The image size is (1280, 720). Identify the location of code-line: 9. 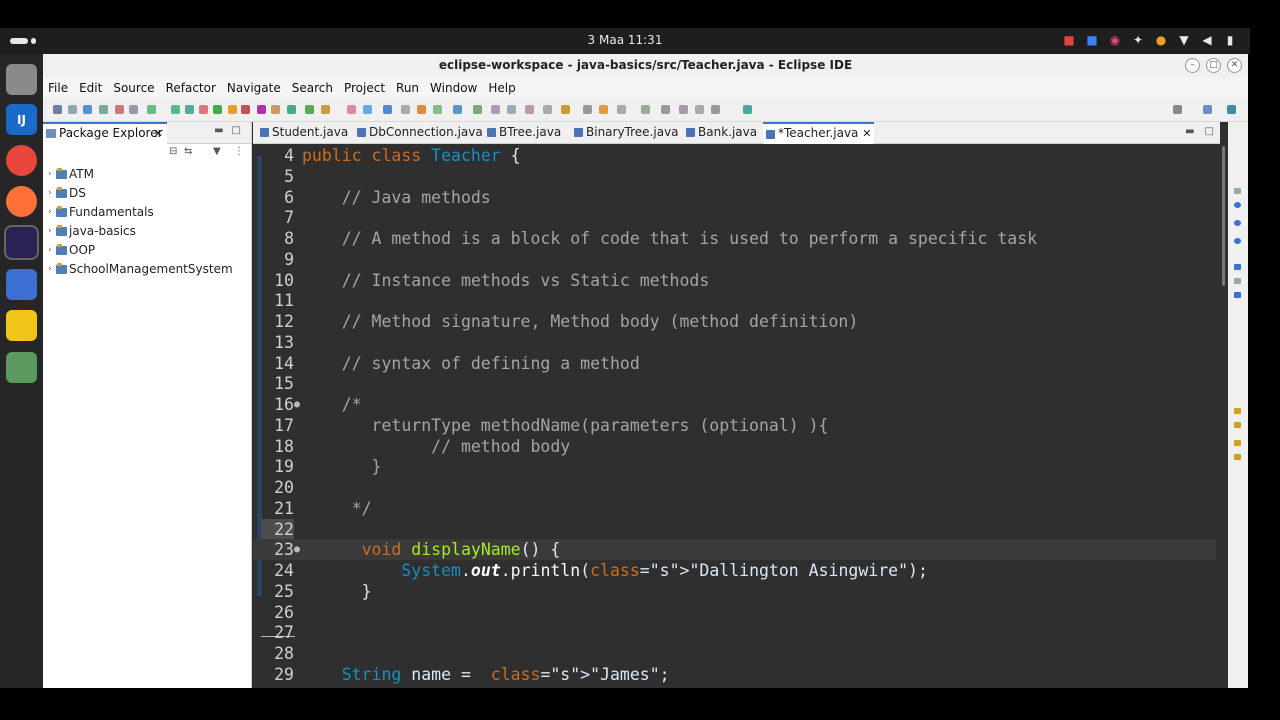
(734, 259).